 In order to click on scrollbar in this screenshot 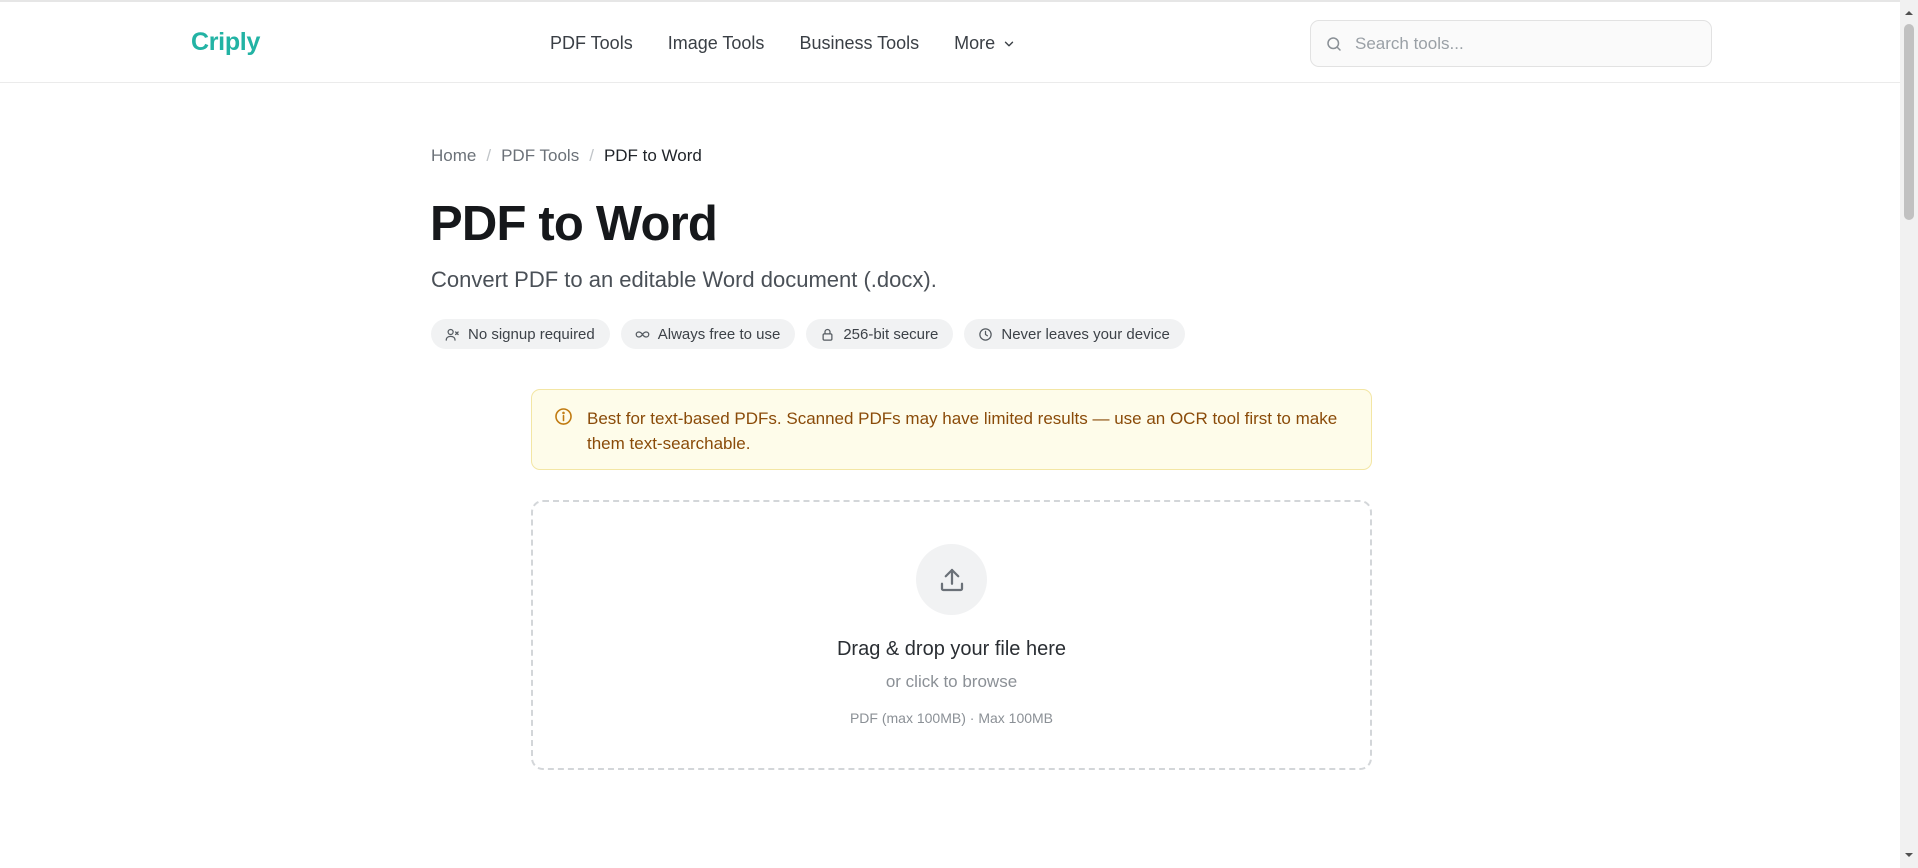, I will do `click(1909, 434)`.